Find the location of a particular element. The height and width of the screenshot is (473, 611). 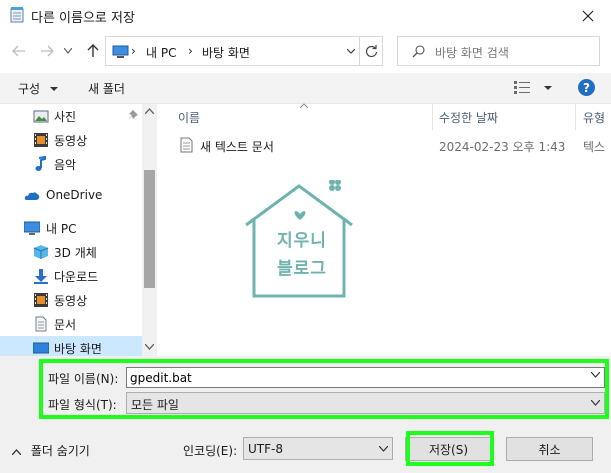

sidebar-item-label: 바탕 화면 is located at coordinates (78, 349).